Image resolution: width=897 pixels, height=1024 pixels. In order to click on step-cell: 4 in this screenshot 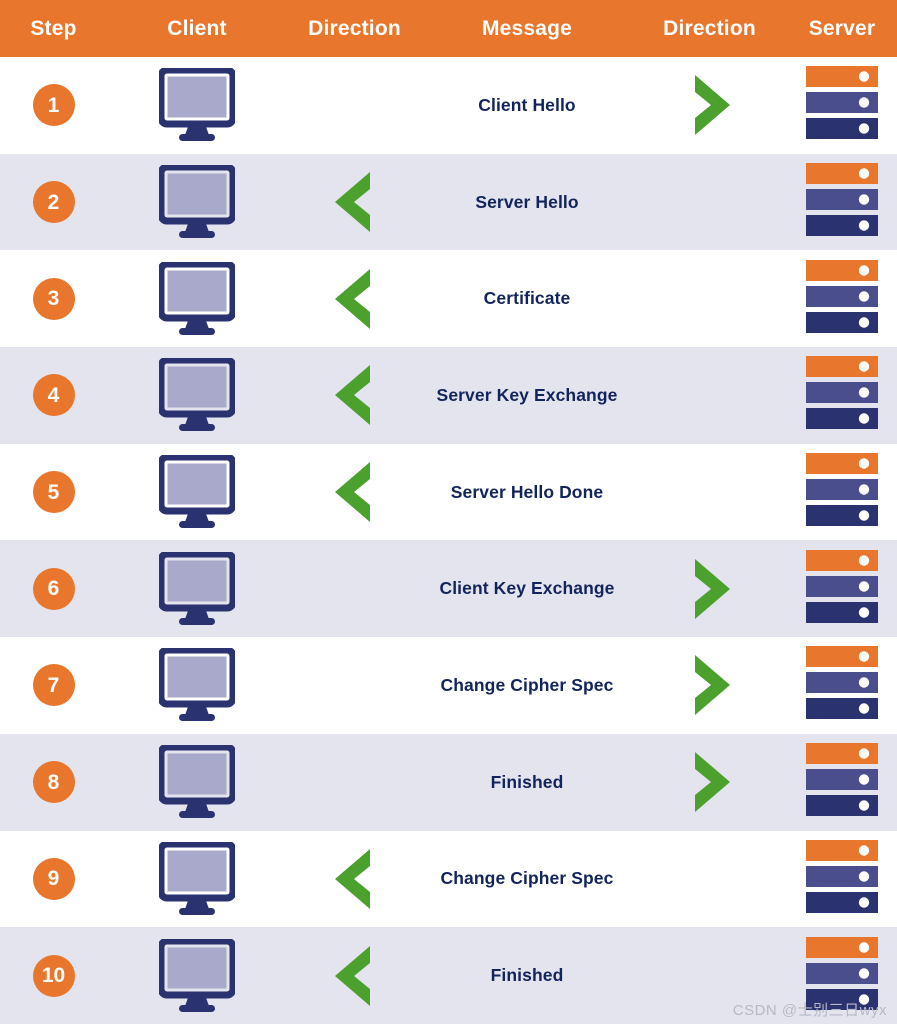, I will do `click(53, 395)`.